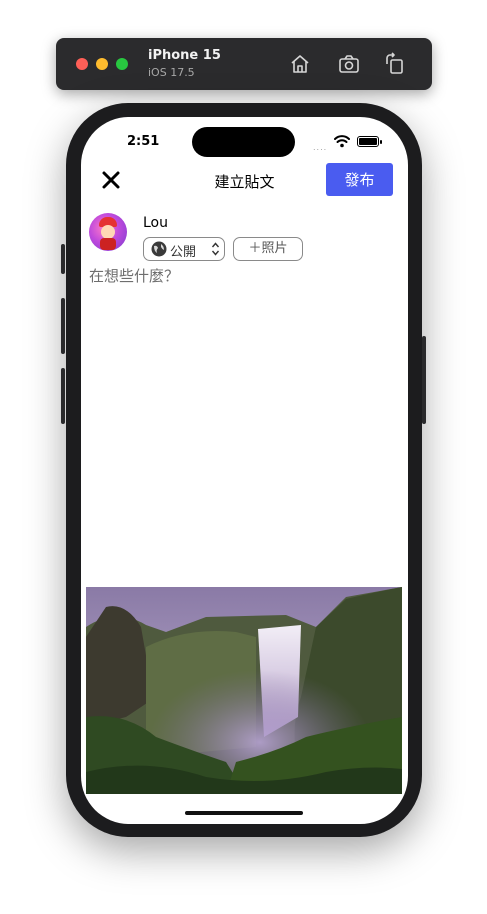  What do you see at coordinates (300, 64) in the screenshot?
I see `home-icon` at bounding box center [300, 64].